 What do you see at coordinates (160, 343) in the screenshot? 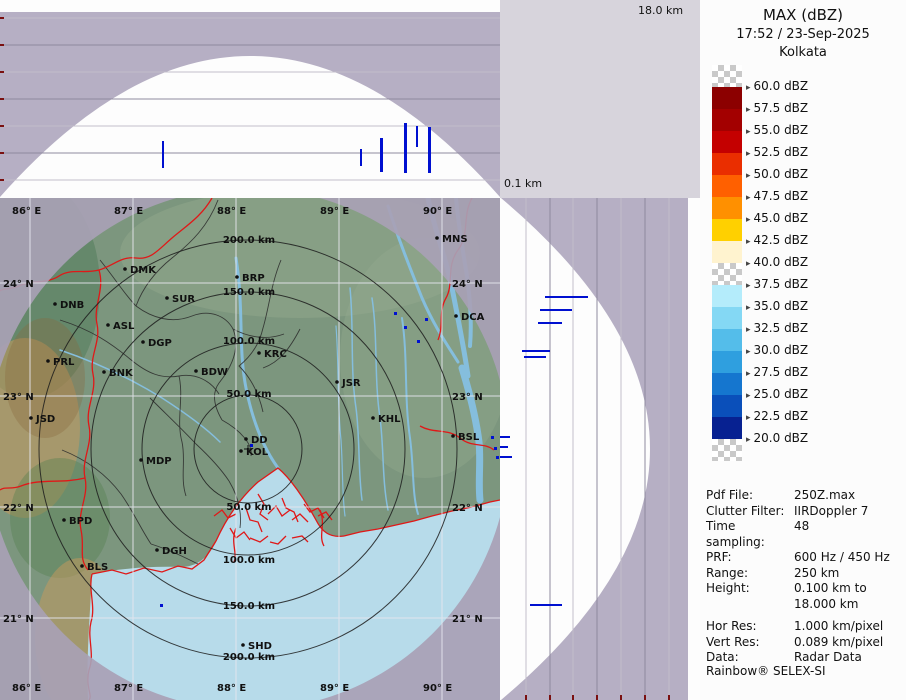
I see `city-label: DGP` at bounding box center [160, 343].